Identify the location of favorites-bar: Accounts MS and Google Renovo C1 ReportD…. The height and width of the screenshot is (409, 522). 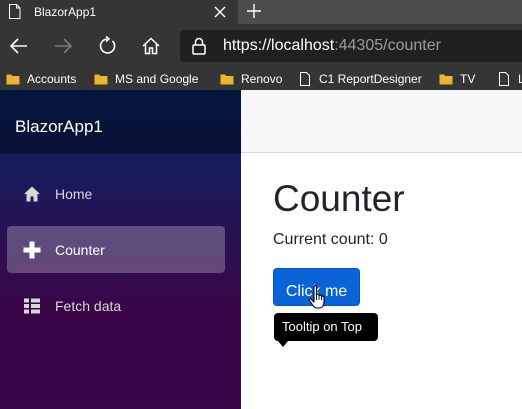
(261, 79).